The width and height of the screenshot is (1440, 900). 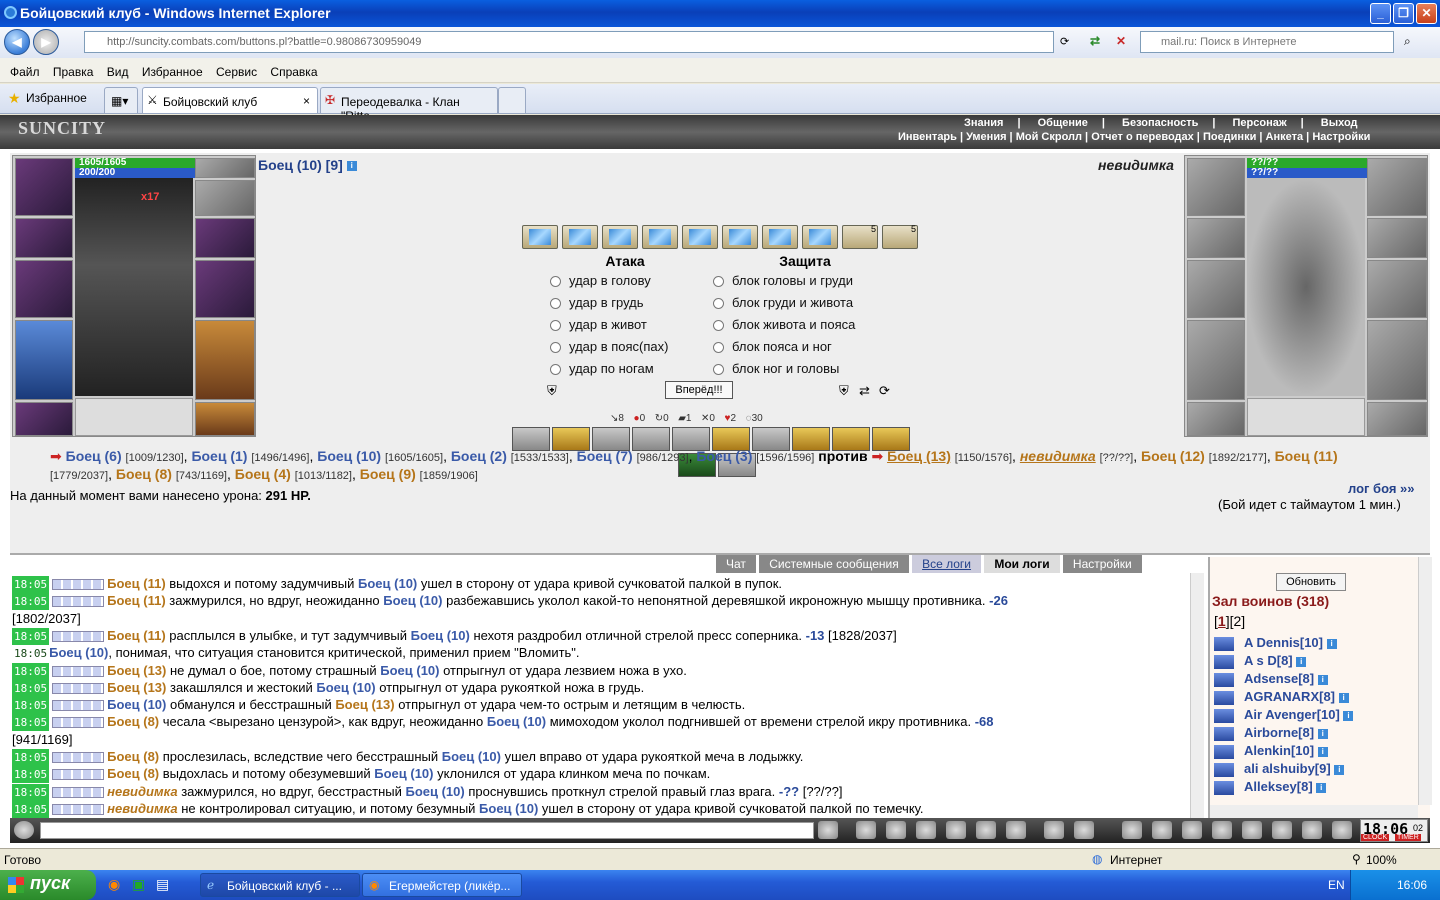 I want to click on menu-knowledge: Знания, so click(x=983, y=123).